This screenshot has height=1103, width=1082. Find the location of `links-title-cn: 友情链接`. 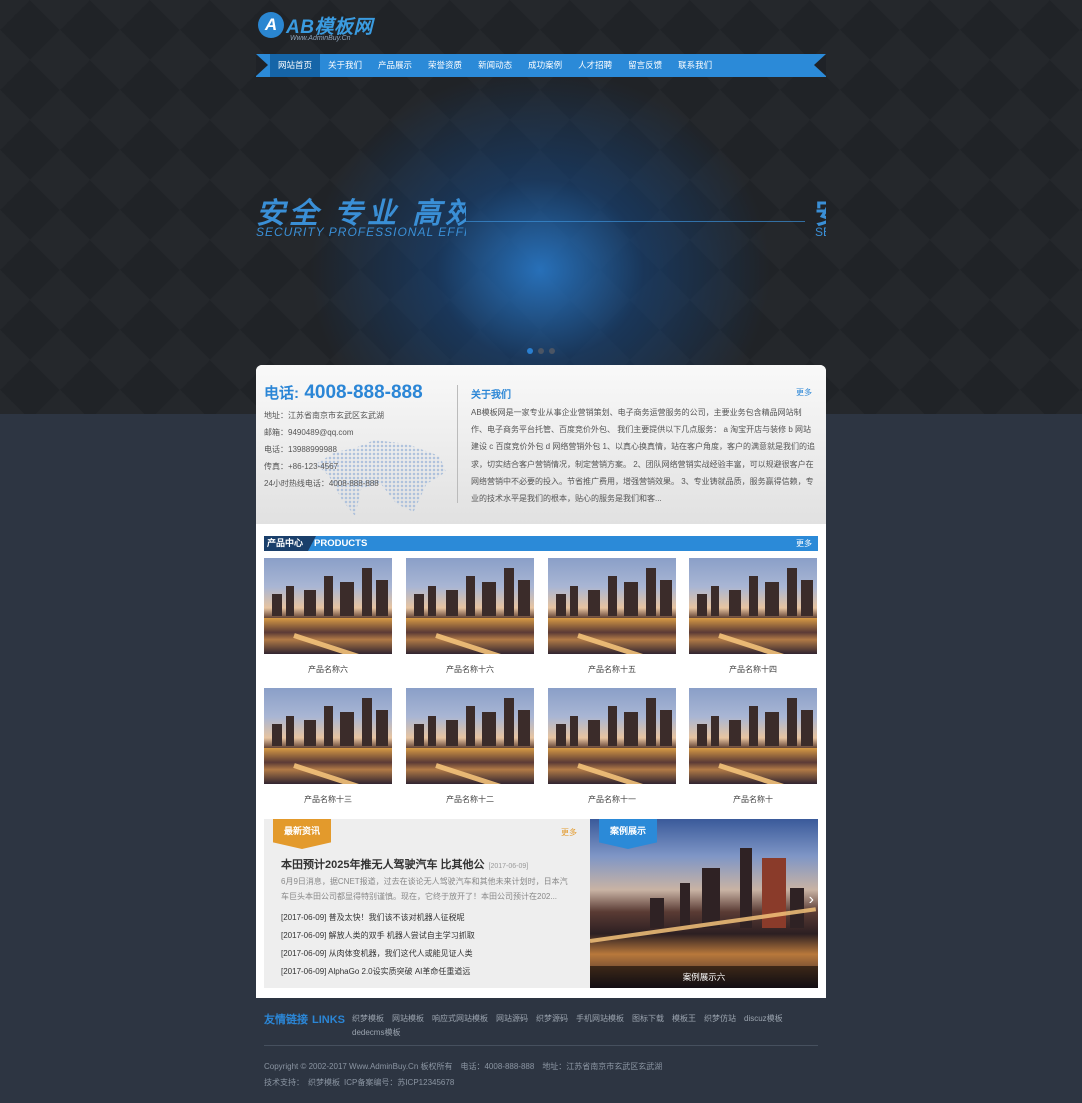

links-title-cn: 友情链接 is located at coordinates (286, 1020).